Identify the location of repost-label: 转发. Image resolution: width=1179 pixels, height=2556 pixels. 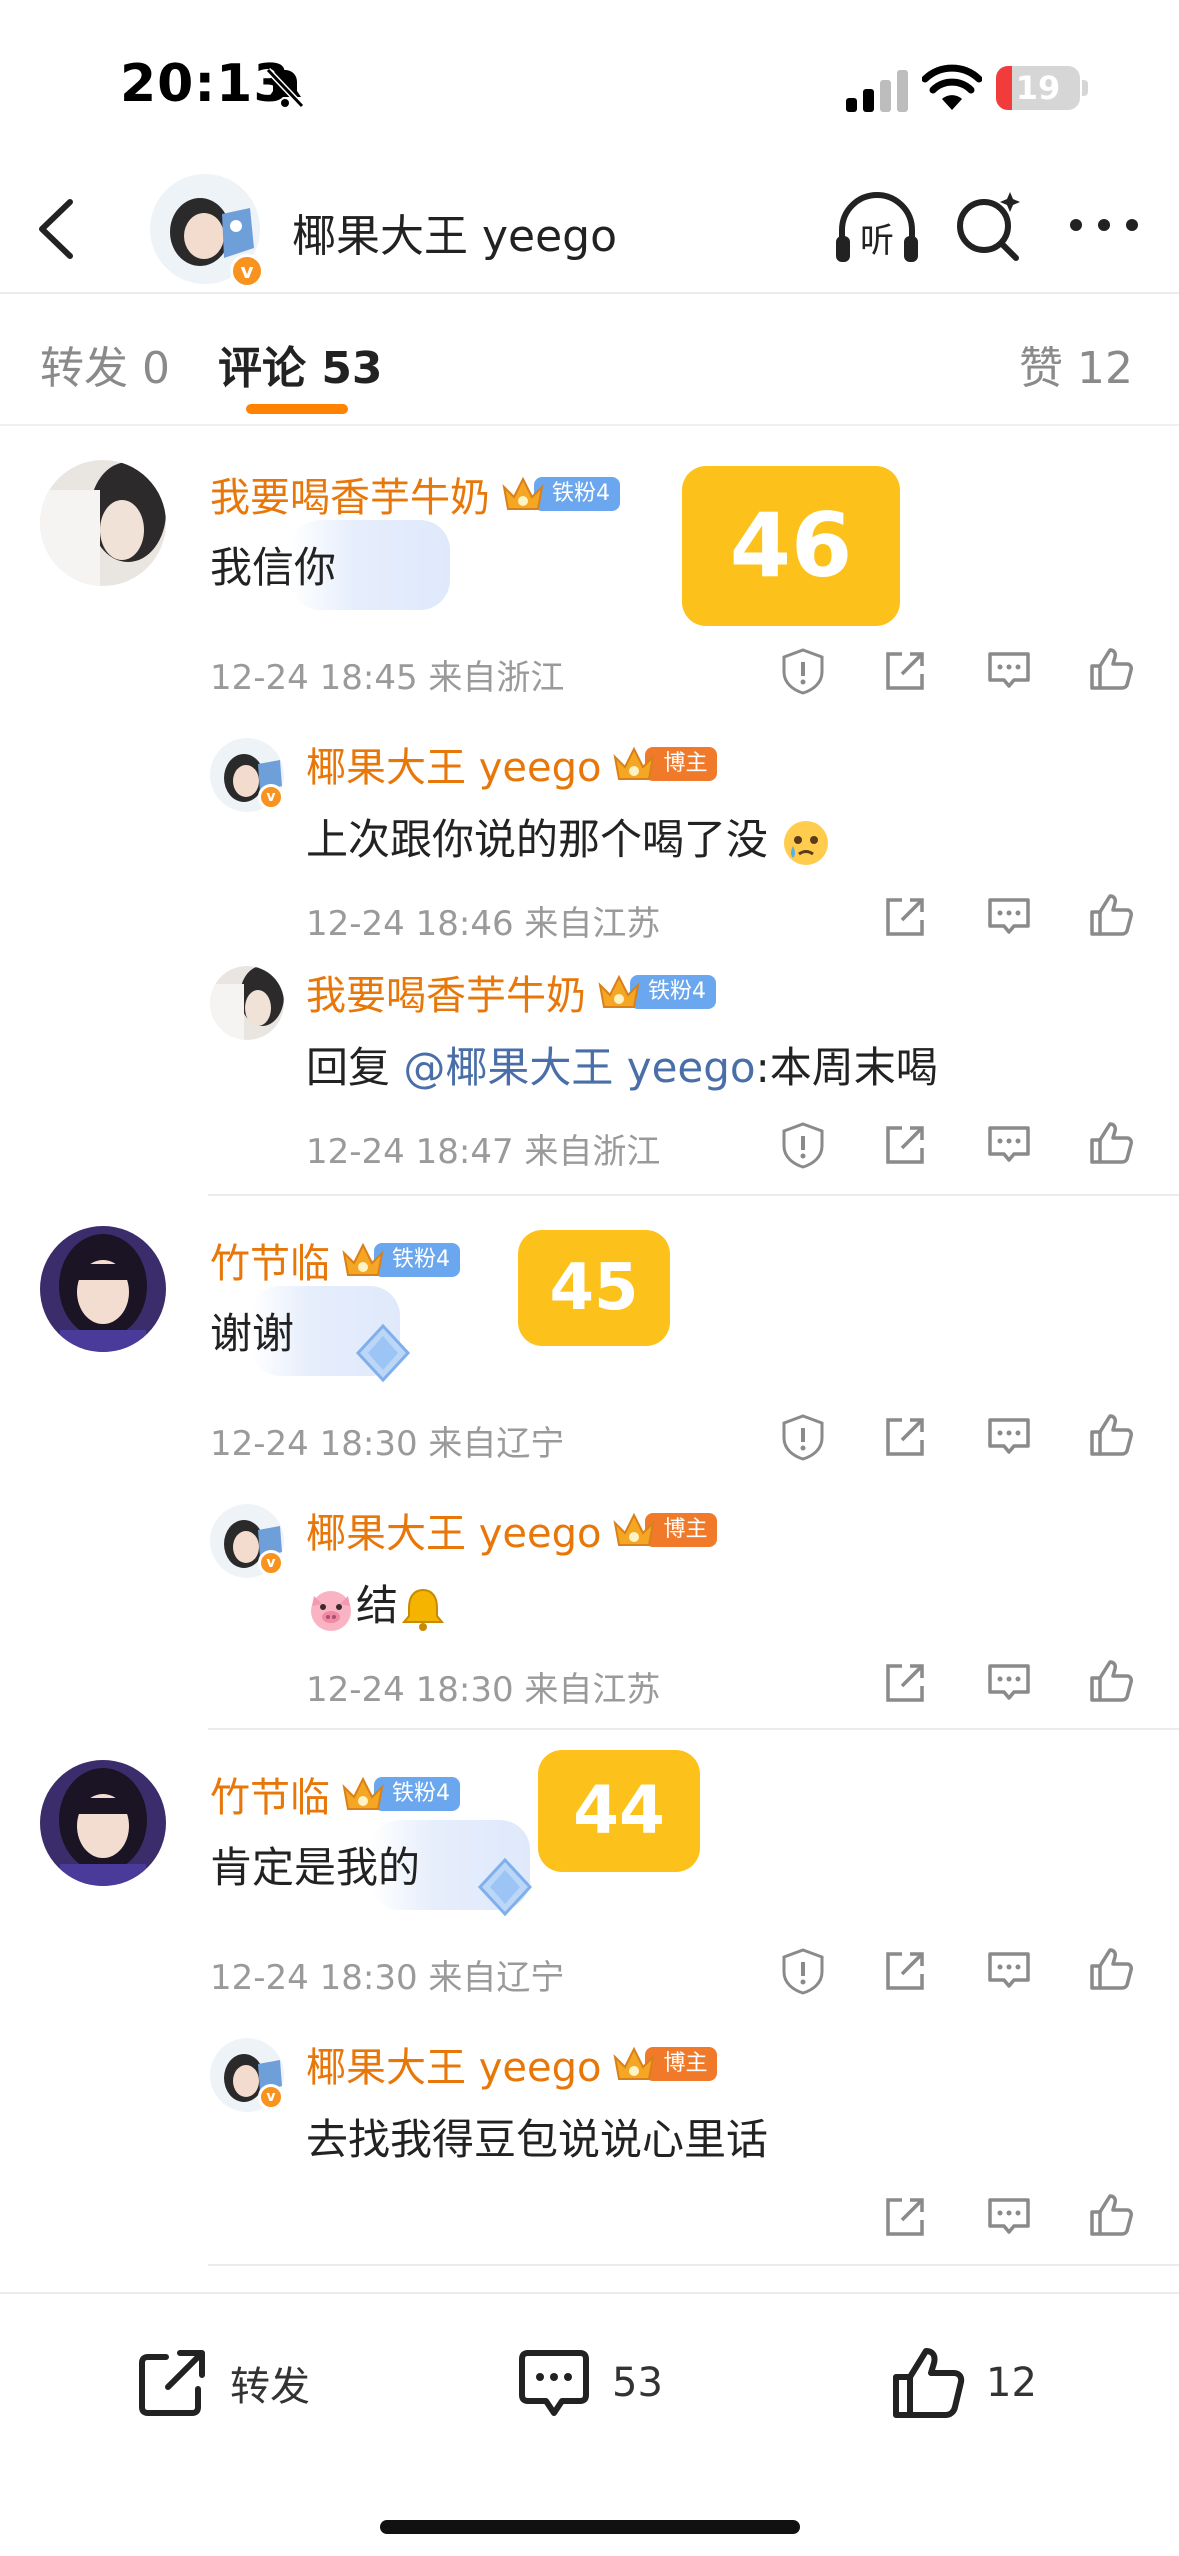
(270, 2387).